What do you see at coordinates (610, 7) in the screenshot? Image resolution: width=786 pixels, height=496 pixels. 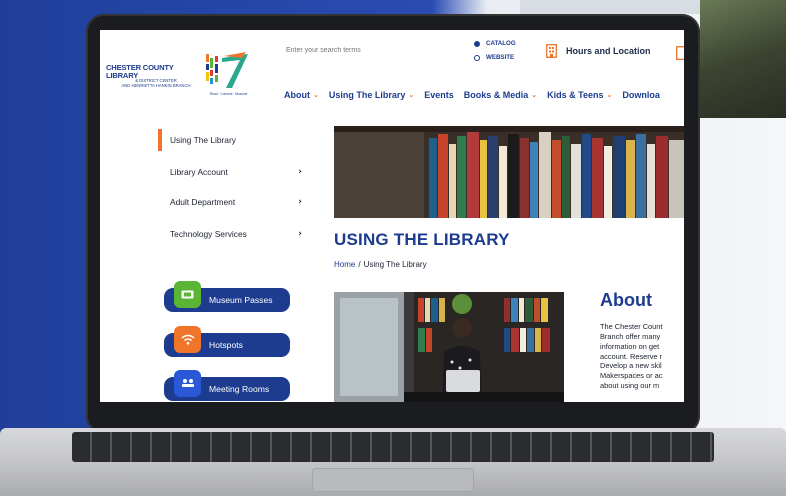 I see `background-strip` at bounding box center [610, 7].